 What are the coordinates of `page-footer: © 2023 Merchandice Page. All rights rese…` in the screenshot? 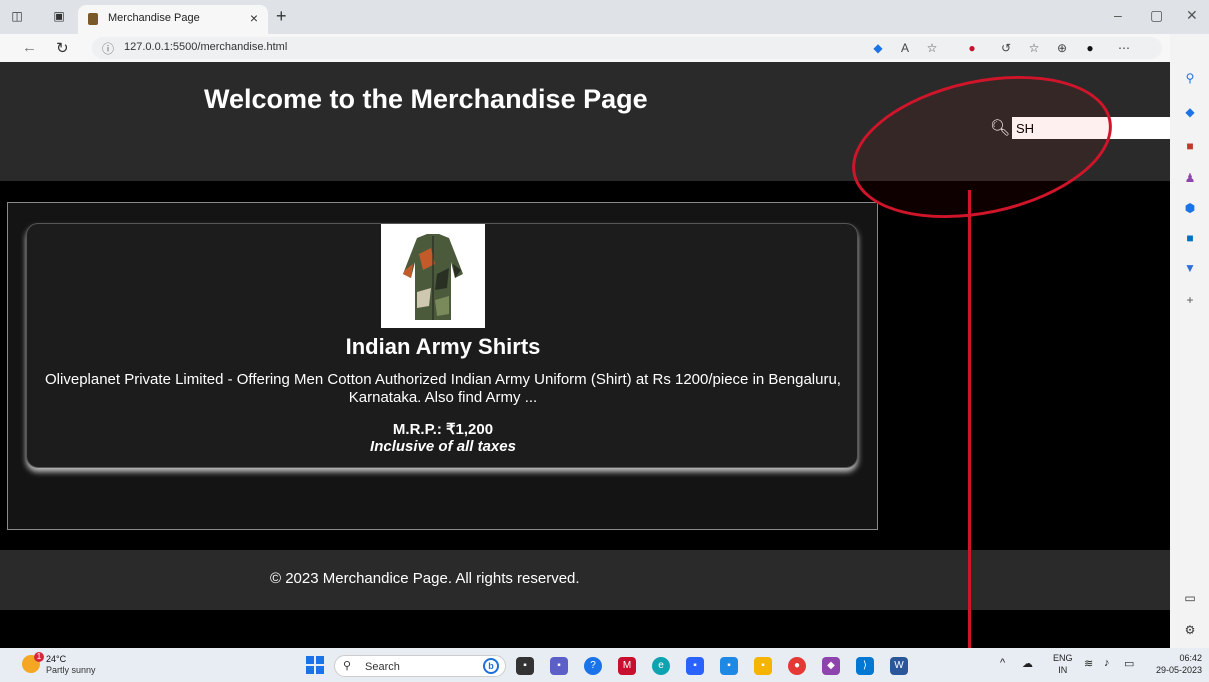 It's located at (585, 580).